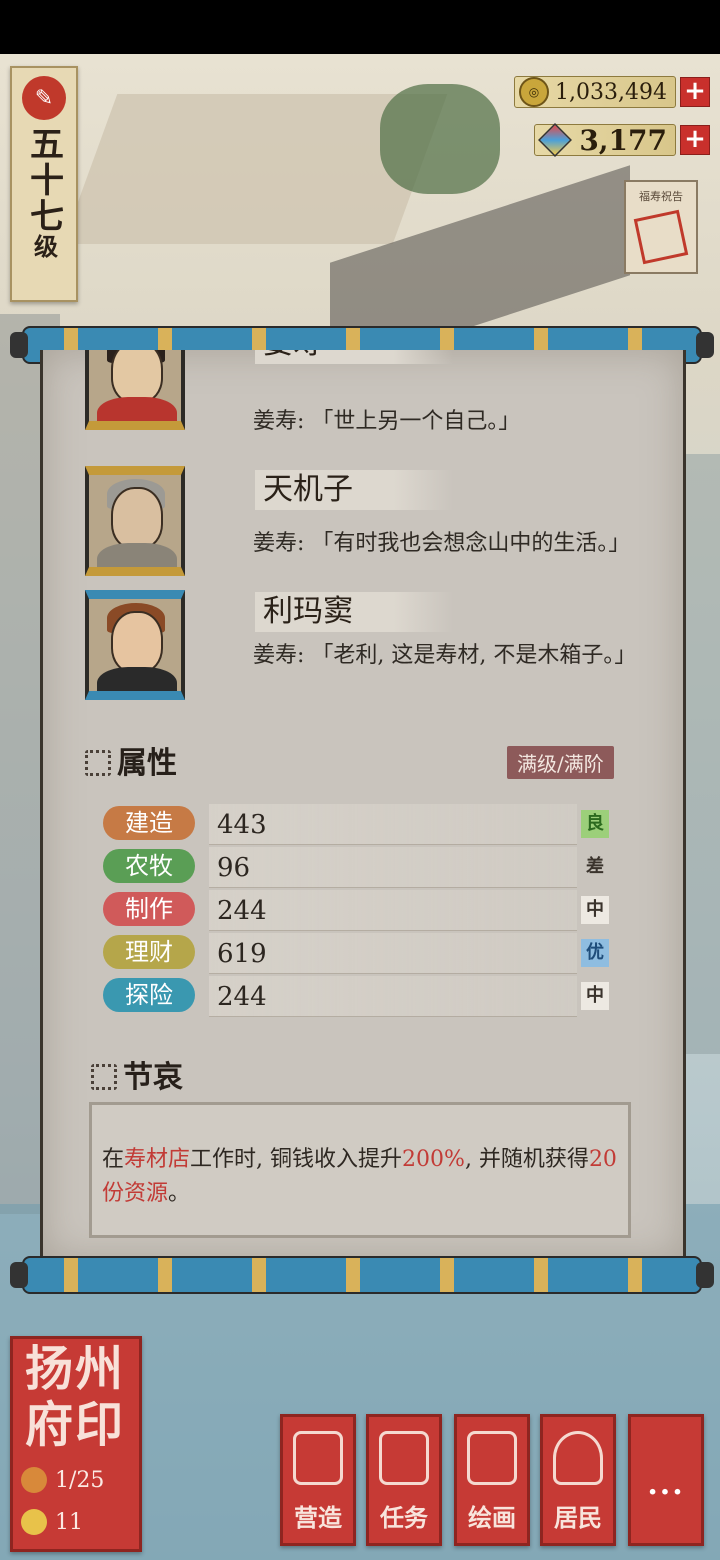 The image size is (720, 1560). I want to click on attribute-row-exploration: 探险 244 中, so click(358, 996).